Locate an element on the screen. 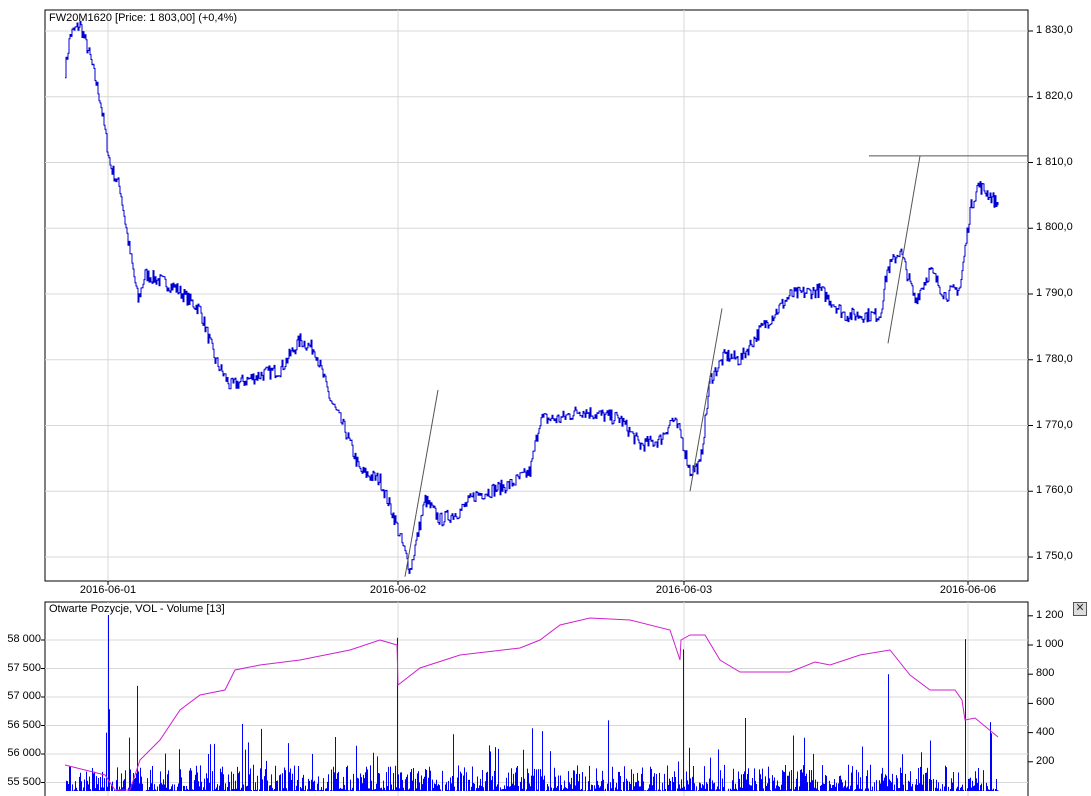  y-tick-label: 1 830,0 is located at coordinates (1054, 30).